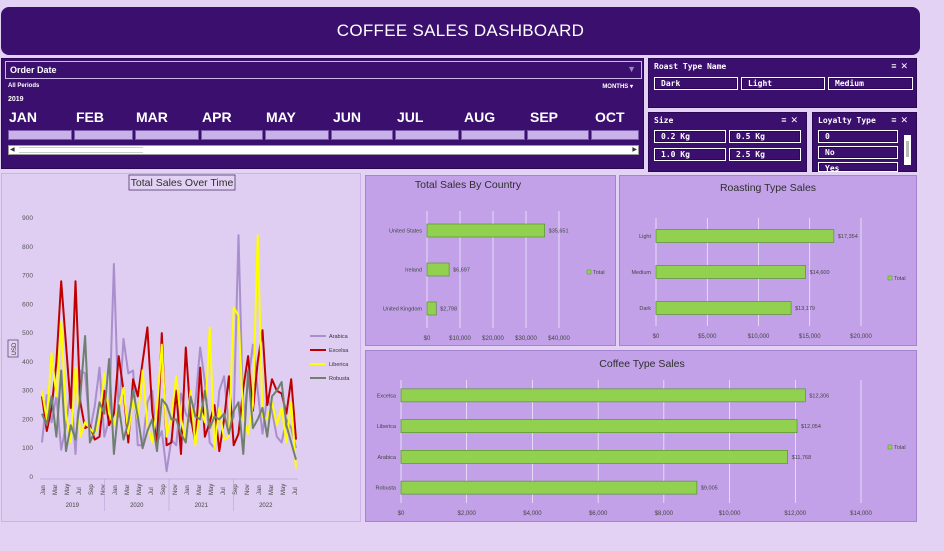 This screenshot has height=551, width=944. I want to click on legend-entry: Robusta, so click(339, 379).